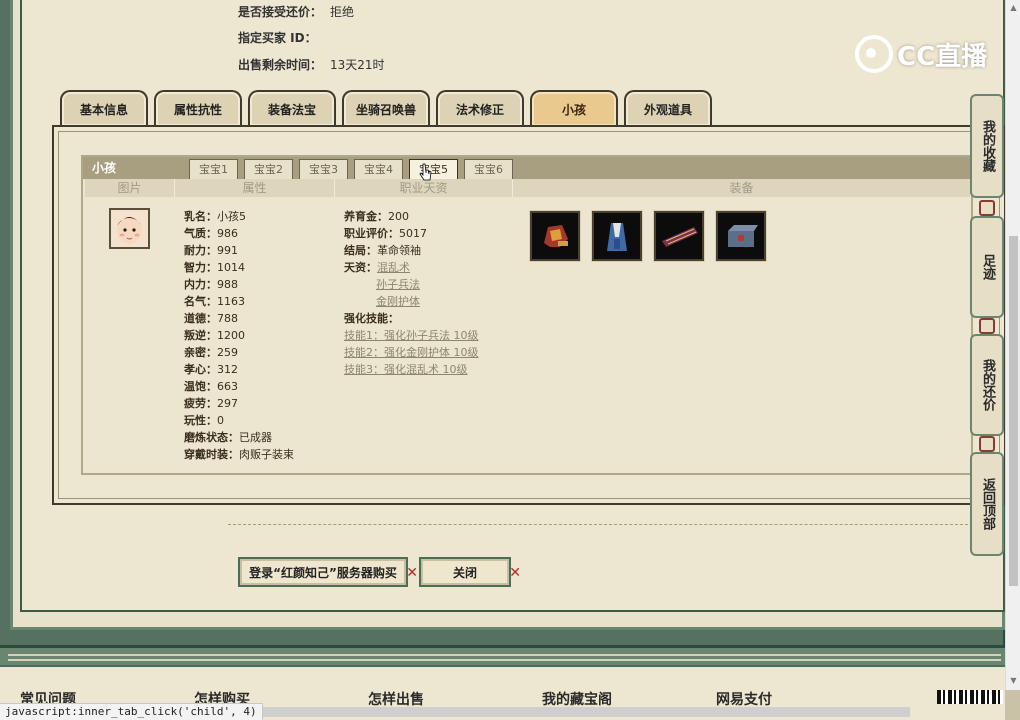 The height and width of the screenshot is (720, 1020). Describe the element at coordinates (378, 169) in the screenshot. I see `tab-baby-4: 宝宝4` at that location.